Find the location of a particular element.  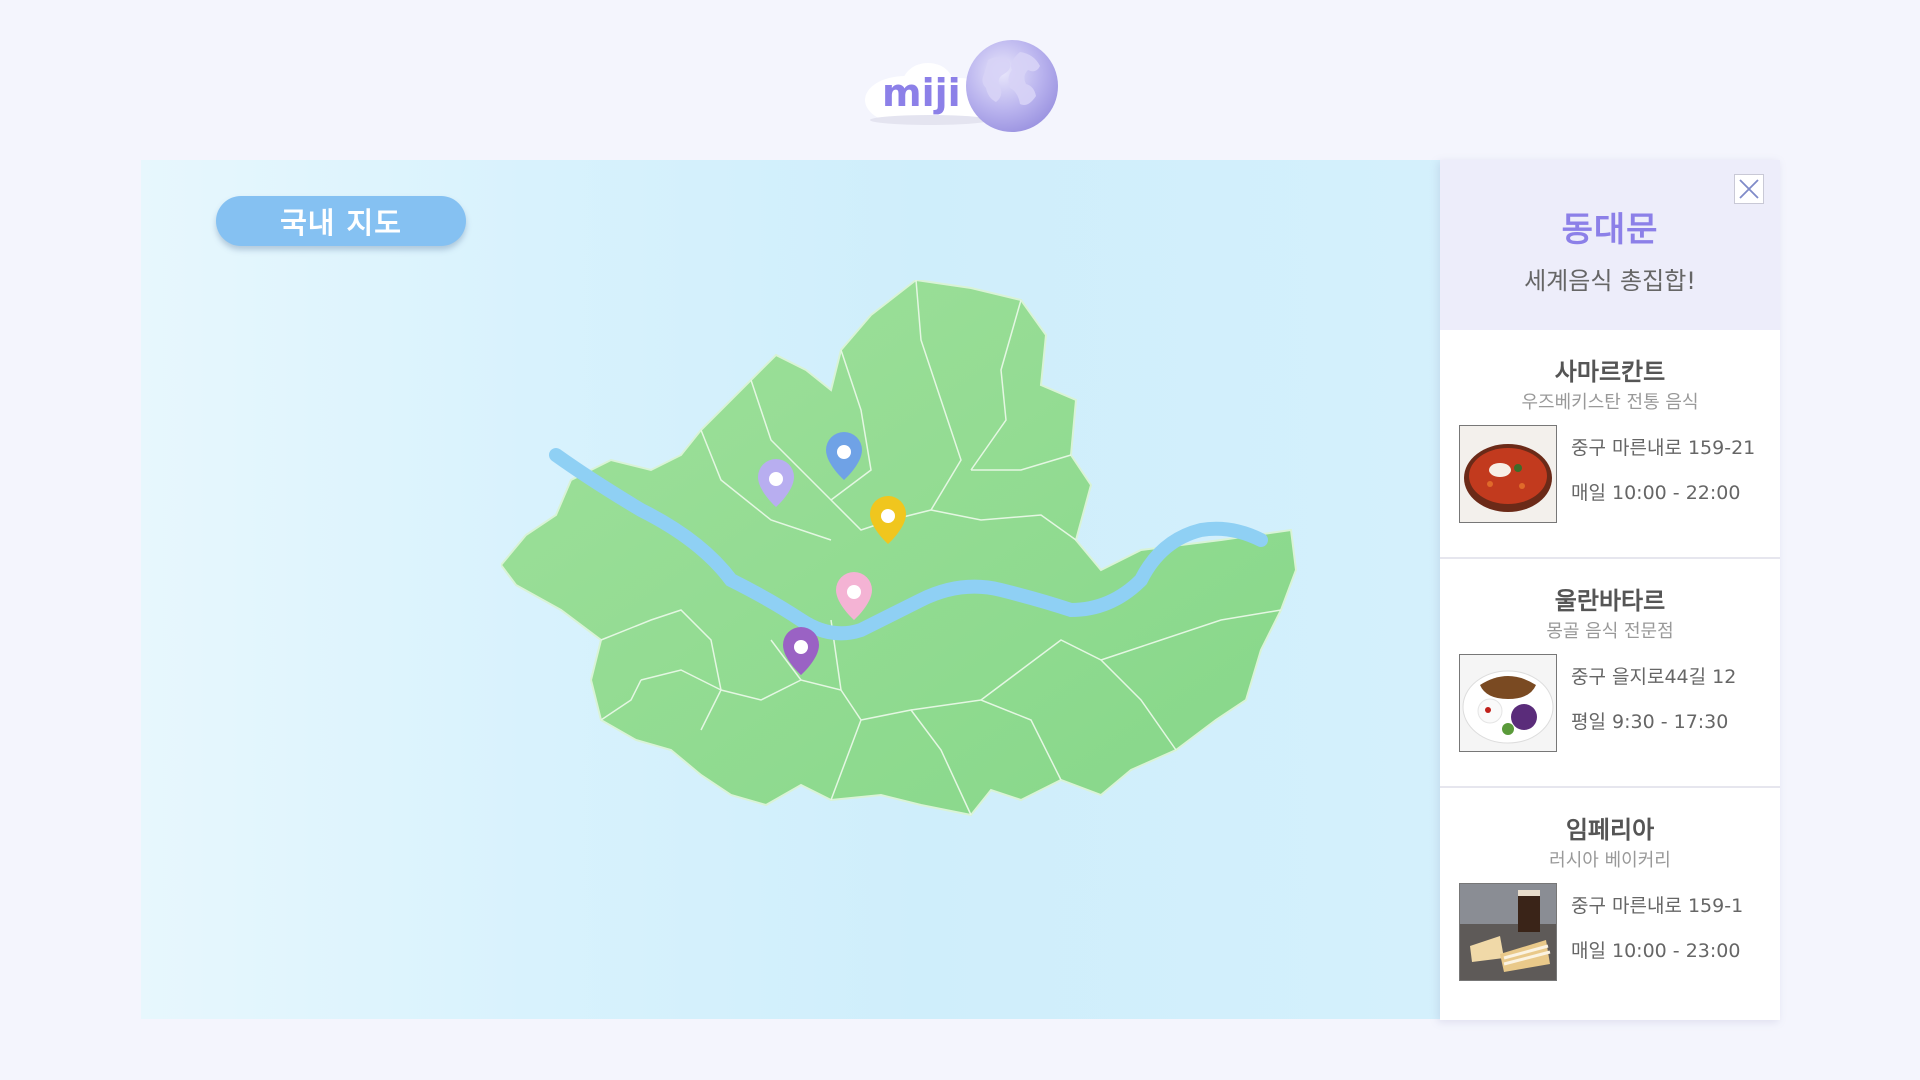

place-title: 동대문 is located at coordinates (1610, 230).